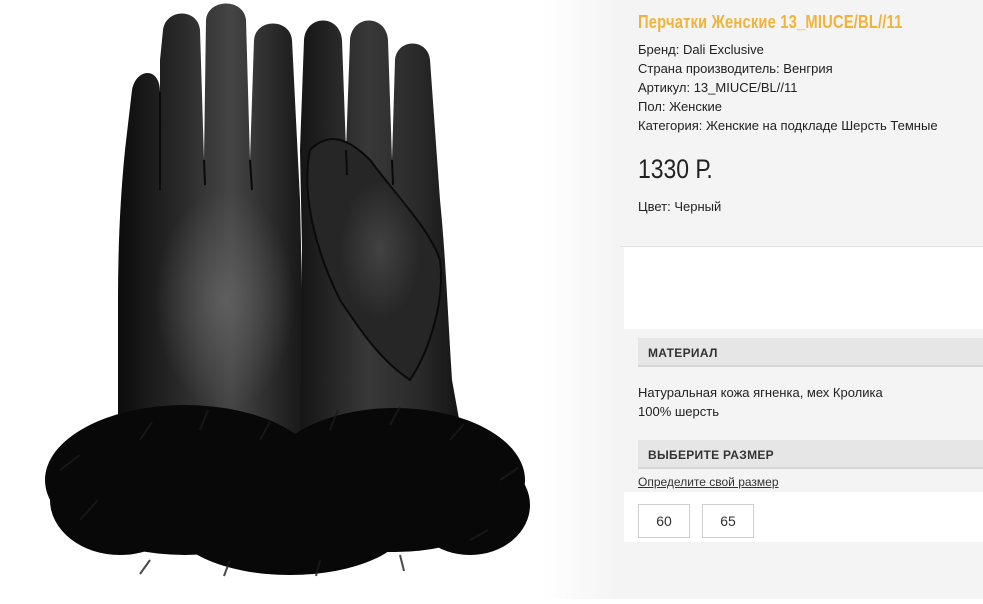  Describe the element at coordinates (810, 454) in the screenshot. I see `size-header: ВЫБЕРИТЕ РАЗМЕР` at that location.